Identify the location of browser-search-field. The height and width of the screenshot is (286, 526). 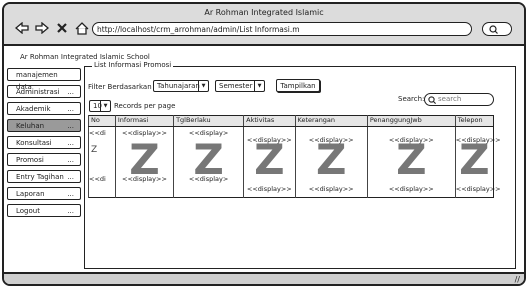
(497, 29).